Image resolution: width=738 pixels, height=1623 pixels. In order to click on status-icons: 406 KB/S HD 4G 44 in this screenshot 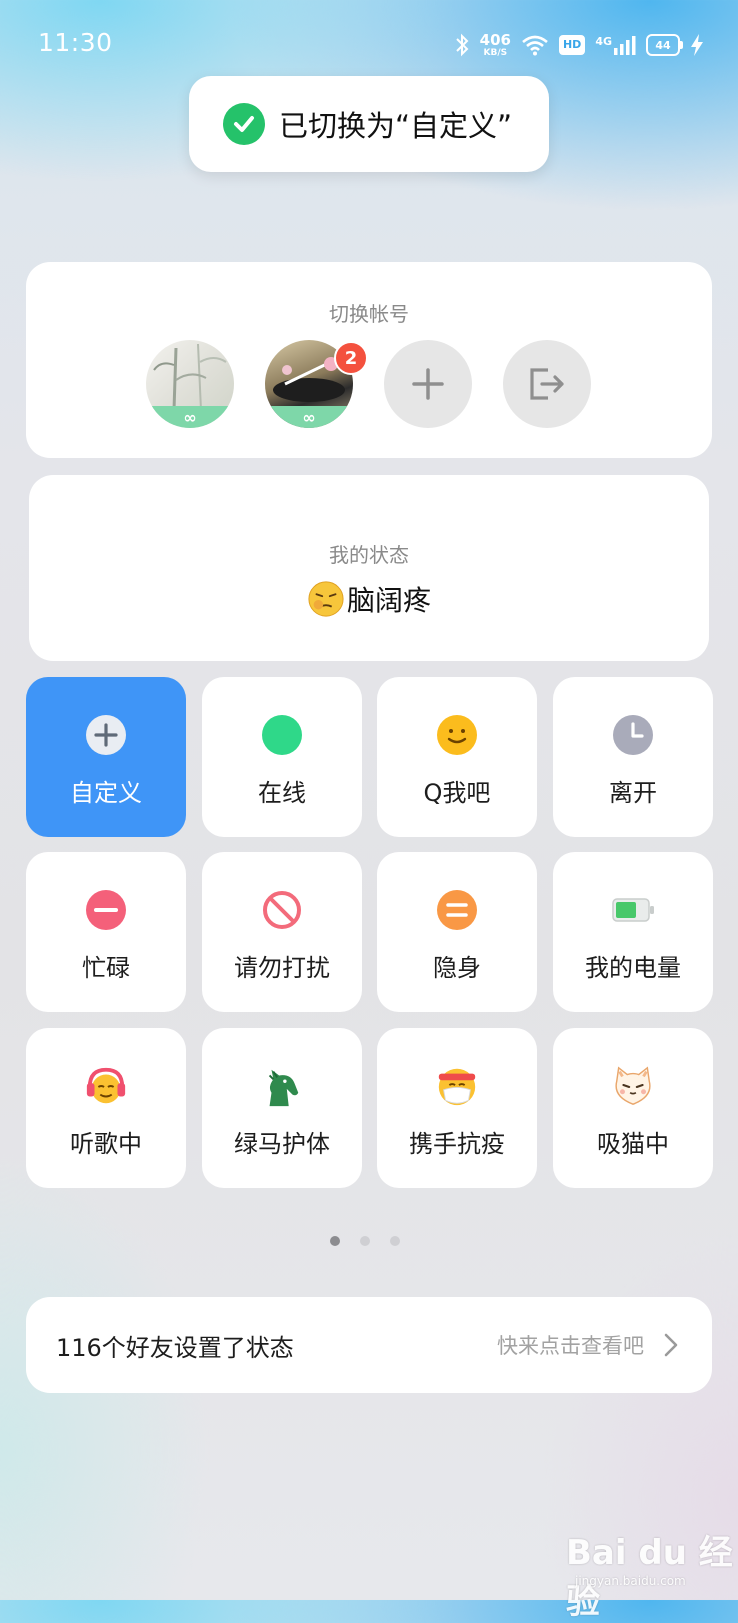, I will do `click(579, 45)`.